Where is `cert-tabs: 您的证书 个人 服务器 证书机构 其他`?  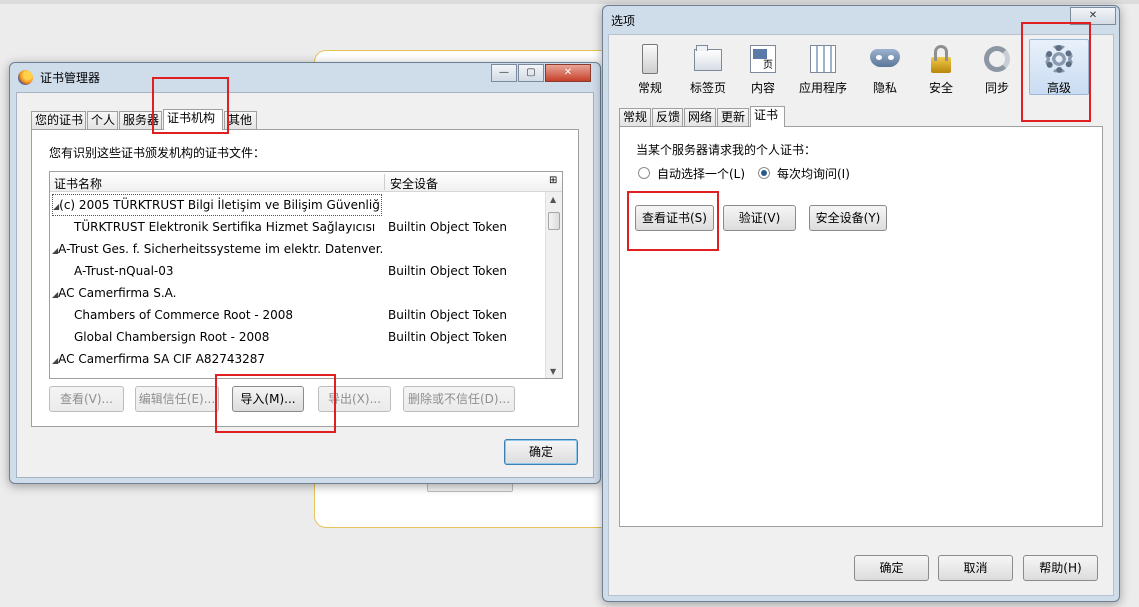 cert-tabs: 您的证书 个人 服务器 证书机构 其他 is located at coordinates (181, 119).